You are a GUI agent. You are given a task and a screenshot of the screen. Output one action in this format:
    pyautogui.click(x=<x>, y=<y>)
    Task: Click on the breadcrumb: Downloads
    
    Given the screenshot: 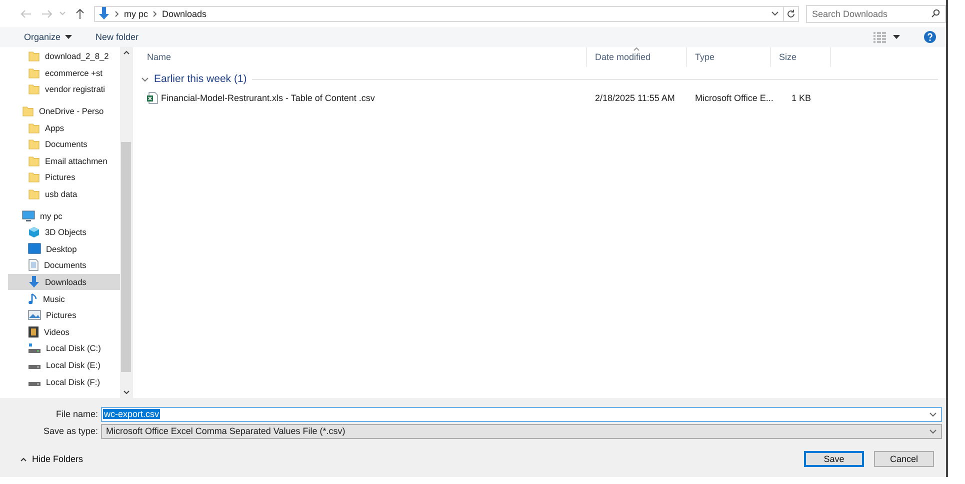 What is the action you would take?
    pyautogui.click(x=184, y=13)
    